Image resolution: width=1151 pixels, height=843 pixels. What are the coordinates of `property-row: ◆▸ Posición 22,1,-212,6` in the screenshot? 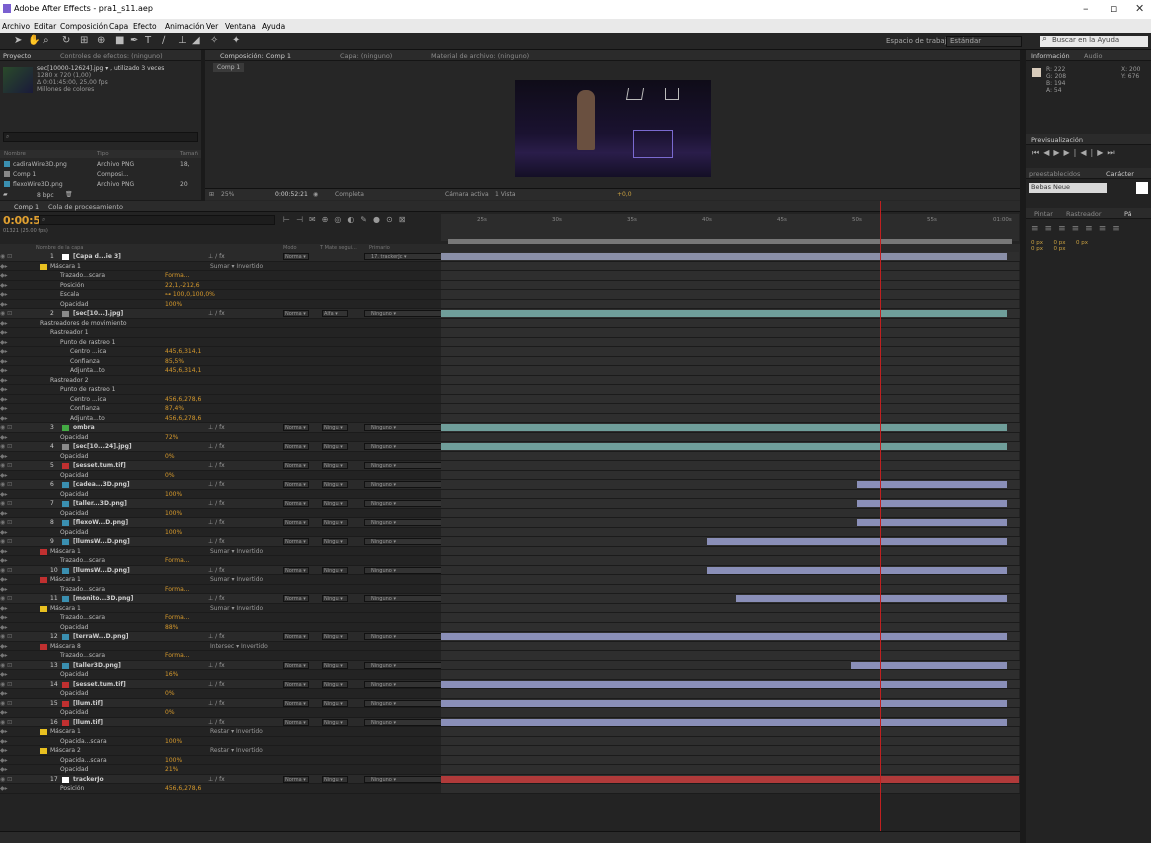 It's located at (510, 285).